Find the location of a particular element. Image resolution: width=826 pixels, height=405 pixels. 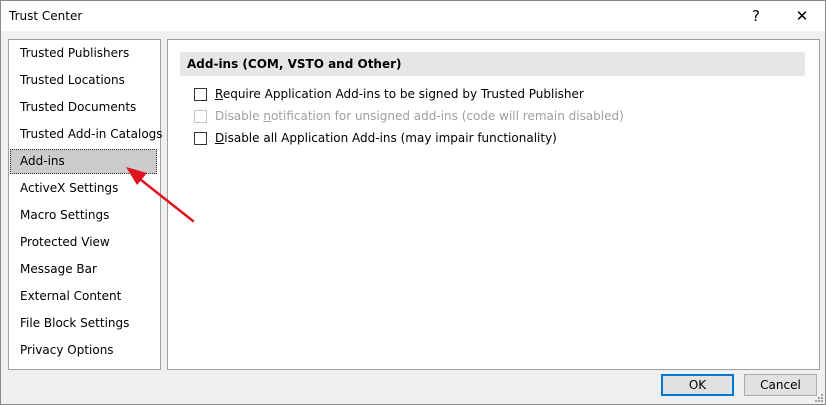

sidebar-item-activex-settings: ActiveX Settings is located at coordinates (83, 188).